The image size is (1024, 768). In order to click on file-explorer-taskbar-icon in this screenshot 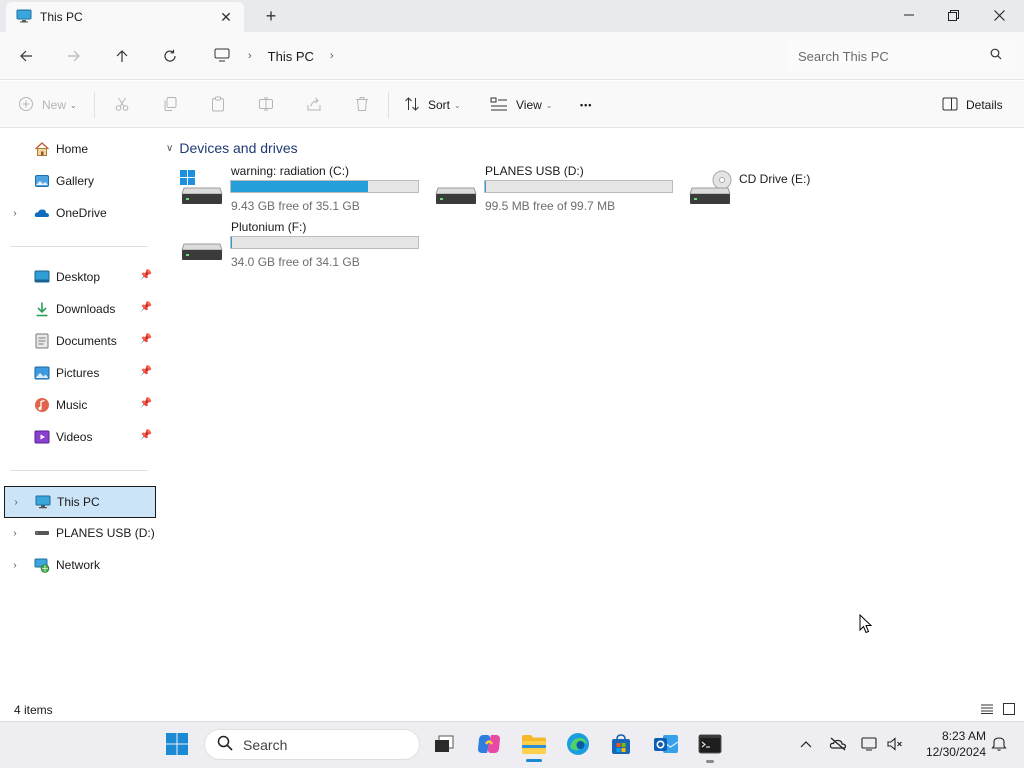, I will do `click(534, 744)`.